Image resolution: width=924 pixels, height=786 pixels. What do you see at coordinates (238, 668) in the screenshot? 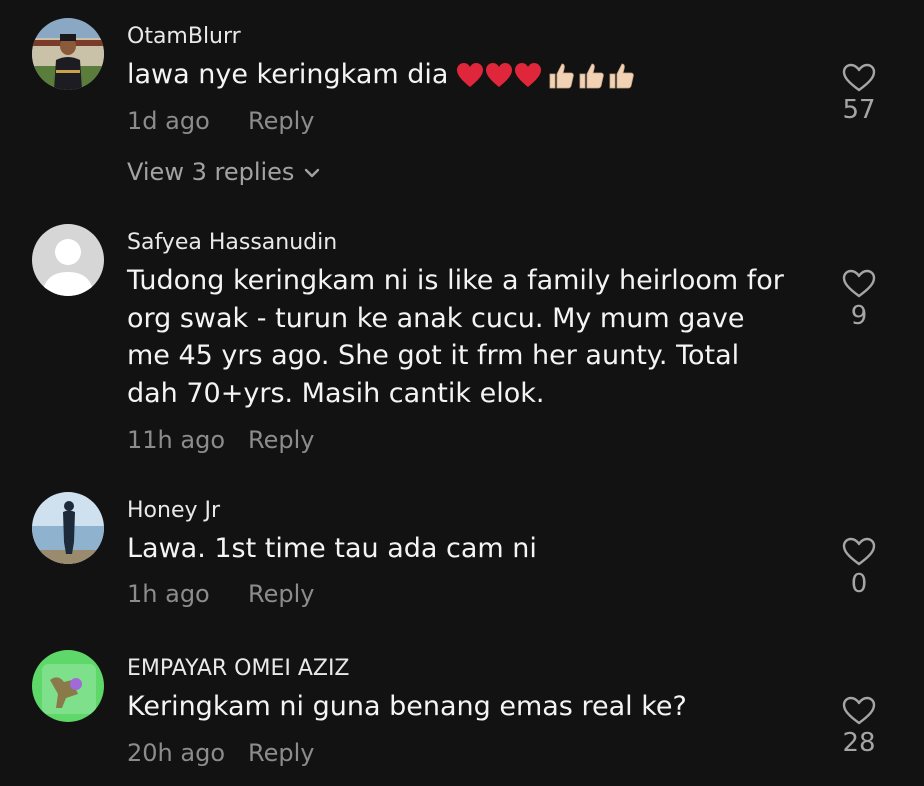
I see `comment-username: EMPAYAR OMEI AZIZ` at bounding box center [238, 668].